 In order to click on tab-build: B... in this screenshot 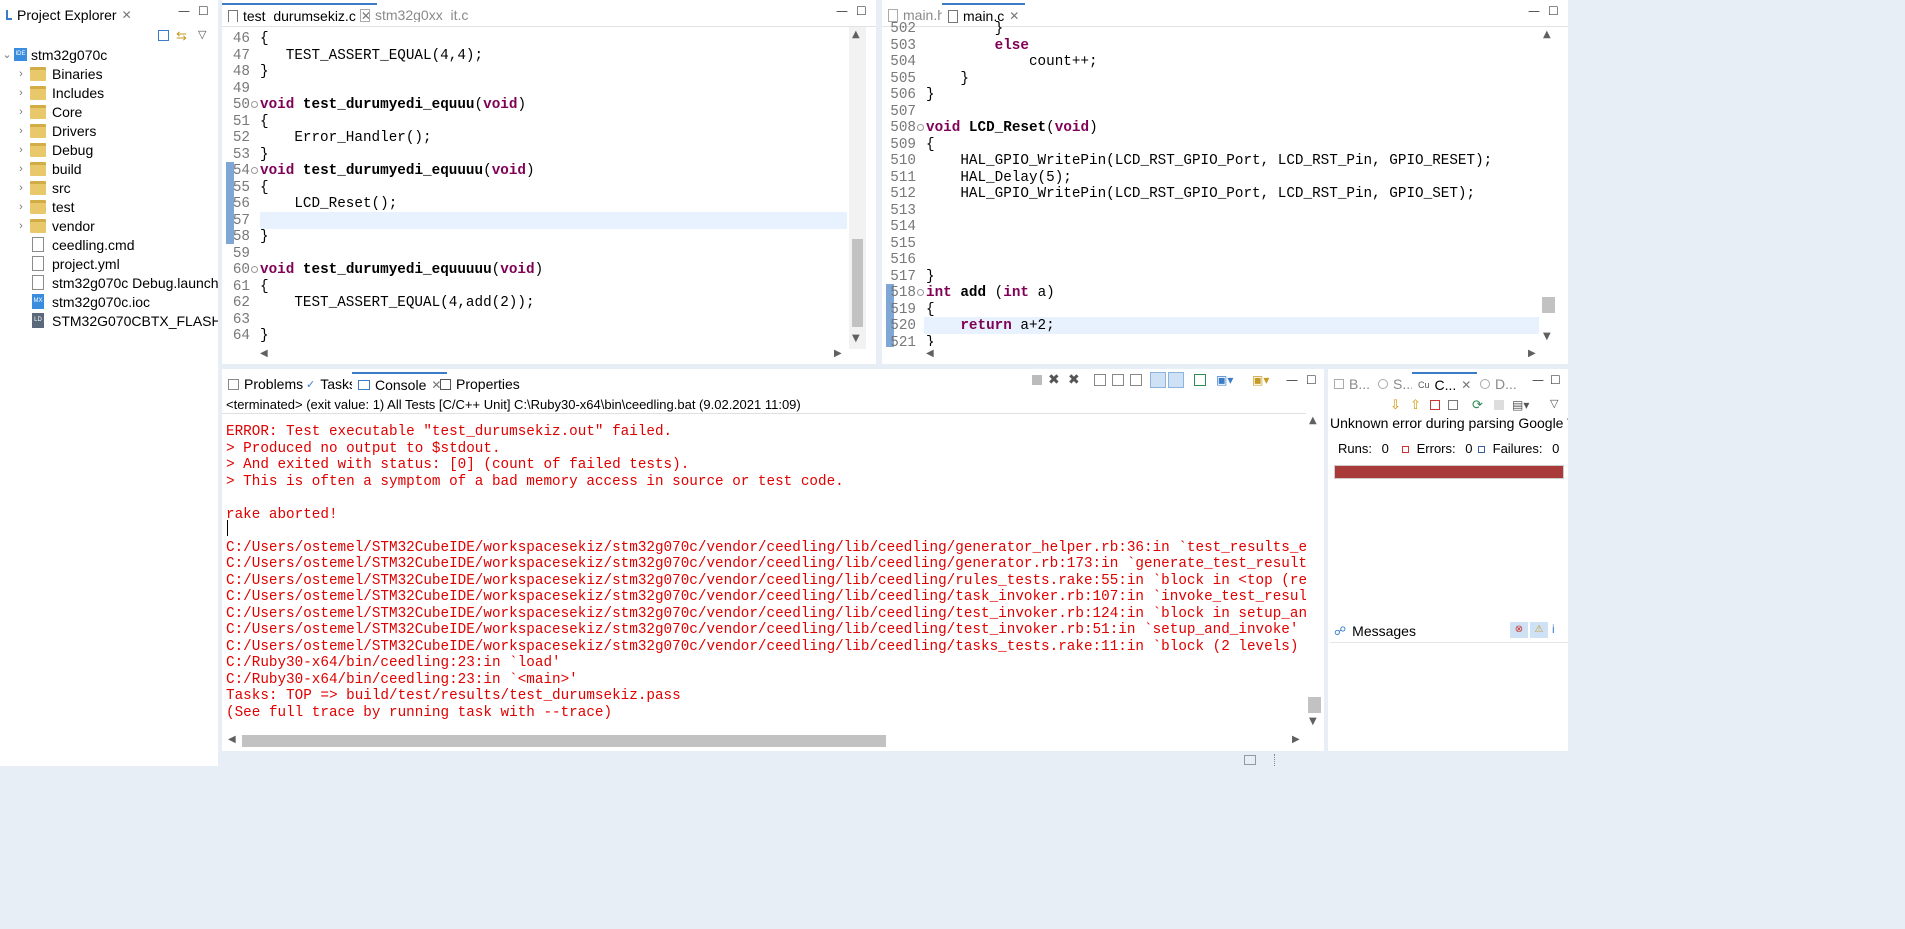, I will do `click(1352, 383)`.